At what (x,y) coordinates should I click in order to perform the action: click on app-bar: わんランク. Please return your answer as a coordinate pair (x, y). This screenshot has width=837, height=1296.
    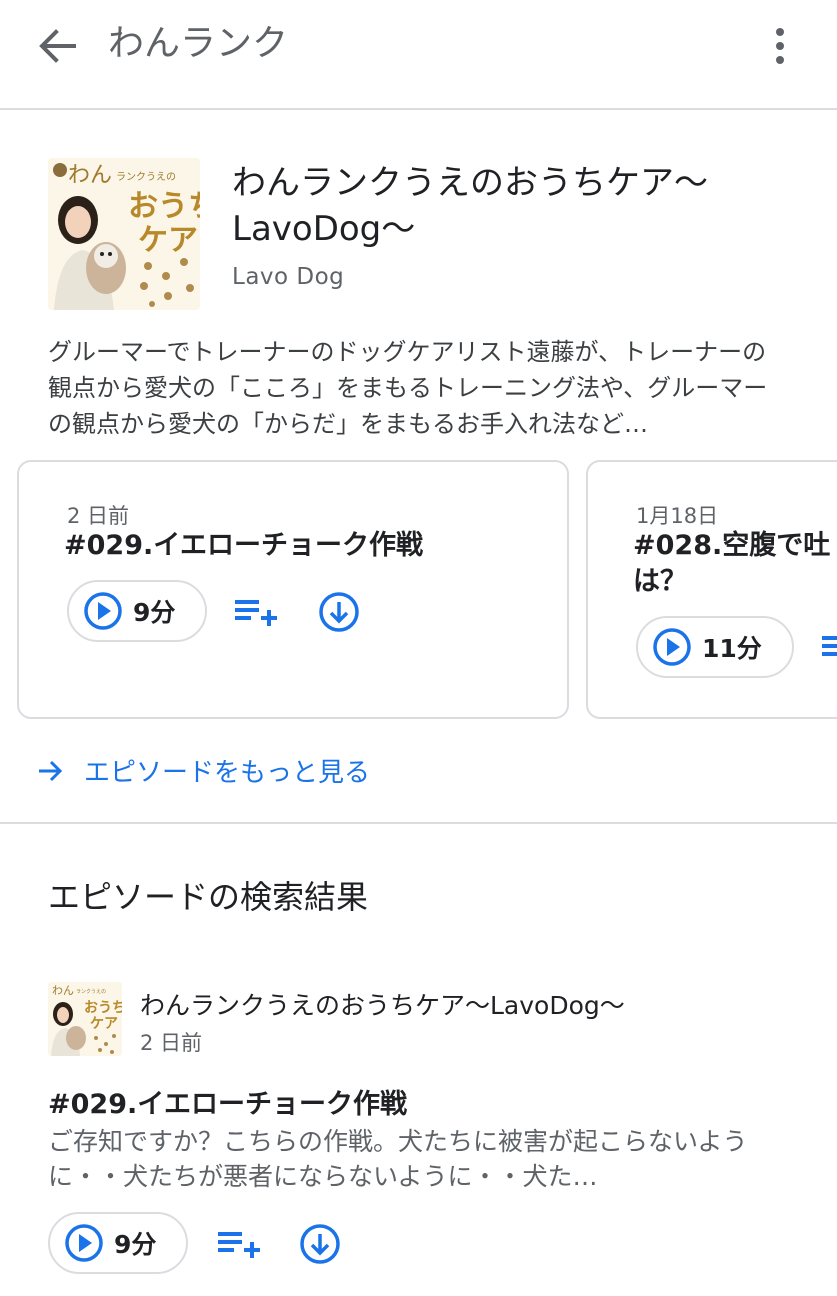
    Looking at the image, I should click on (418, 55).